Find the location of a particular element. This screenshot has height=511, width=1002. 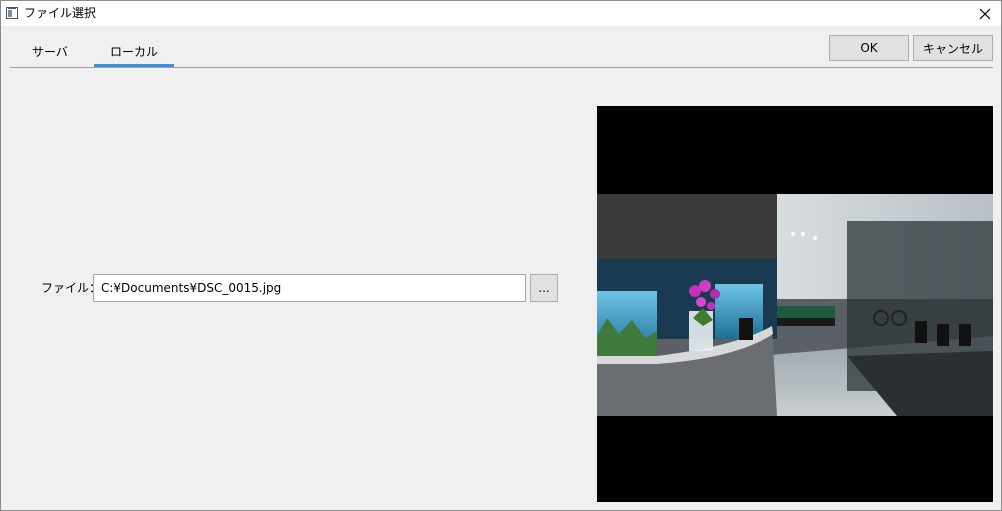

close-button is located at coordinates (985, 13).